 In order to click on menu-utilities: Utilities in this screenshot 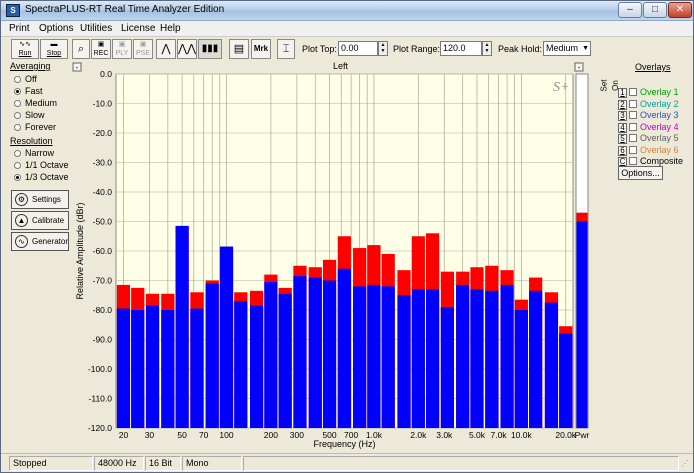, I will do `click(96, 28)`.